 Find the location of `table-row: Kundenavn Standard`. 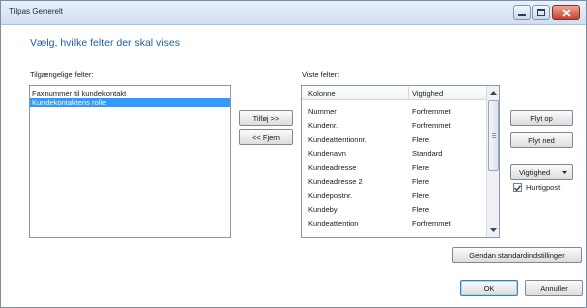

table-row: Kundenavn Standard is located at coordinates (394, 153).